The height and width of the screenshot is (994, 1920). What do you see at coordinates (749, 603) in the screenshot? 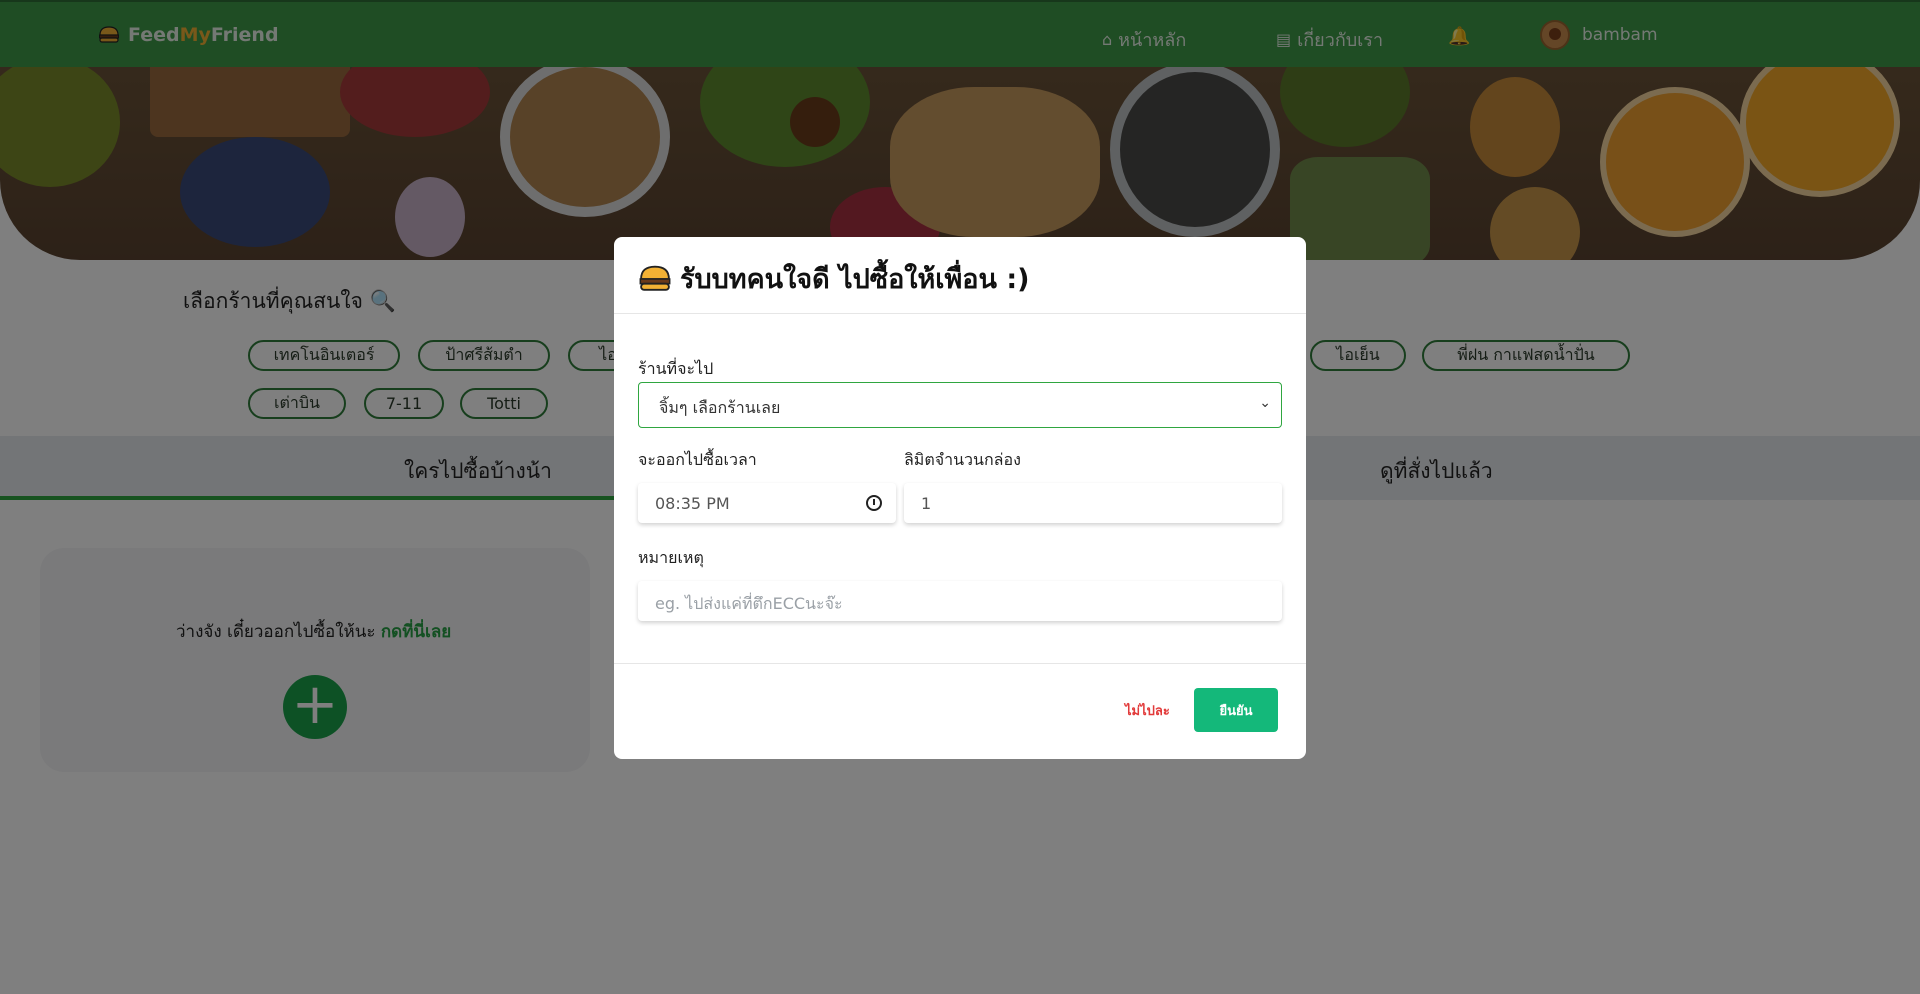
I see `note-placeholder: eg. ไปส่งแค่ที่ตึกECCนะจ๊ะ` at bounding box center [749, 603].